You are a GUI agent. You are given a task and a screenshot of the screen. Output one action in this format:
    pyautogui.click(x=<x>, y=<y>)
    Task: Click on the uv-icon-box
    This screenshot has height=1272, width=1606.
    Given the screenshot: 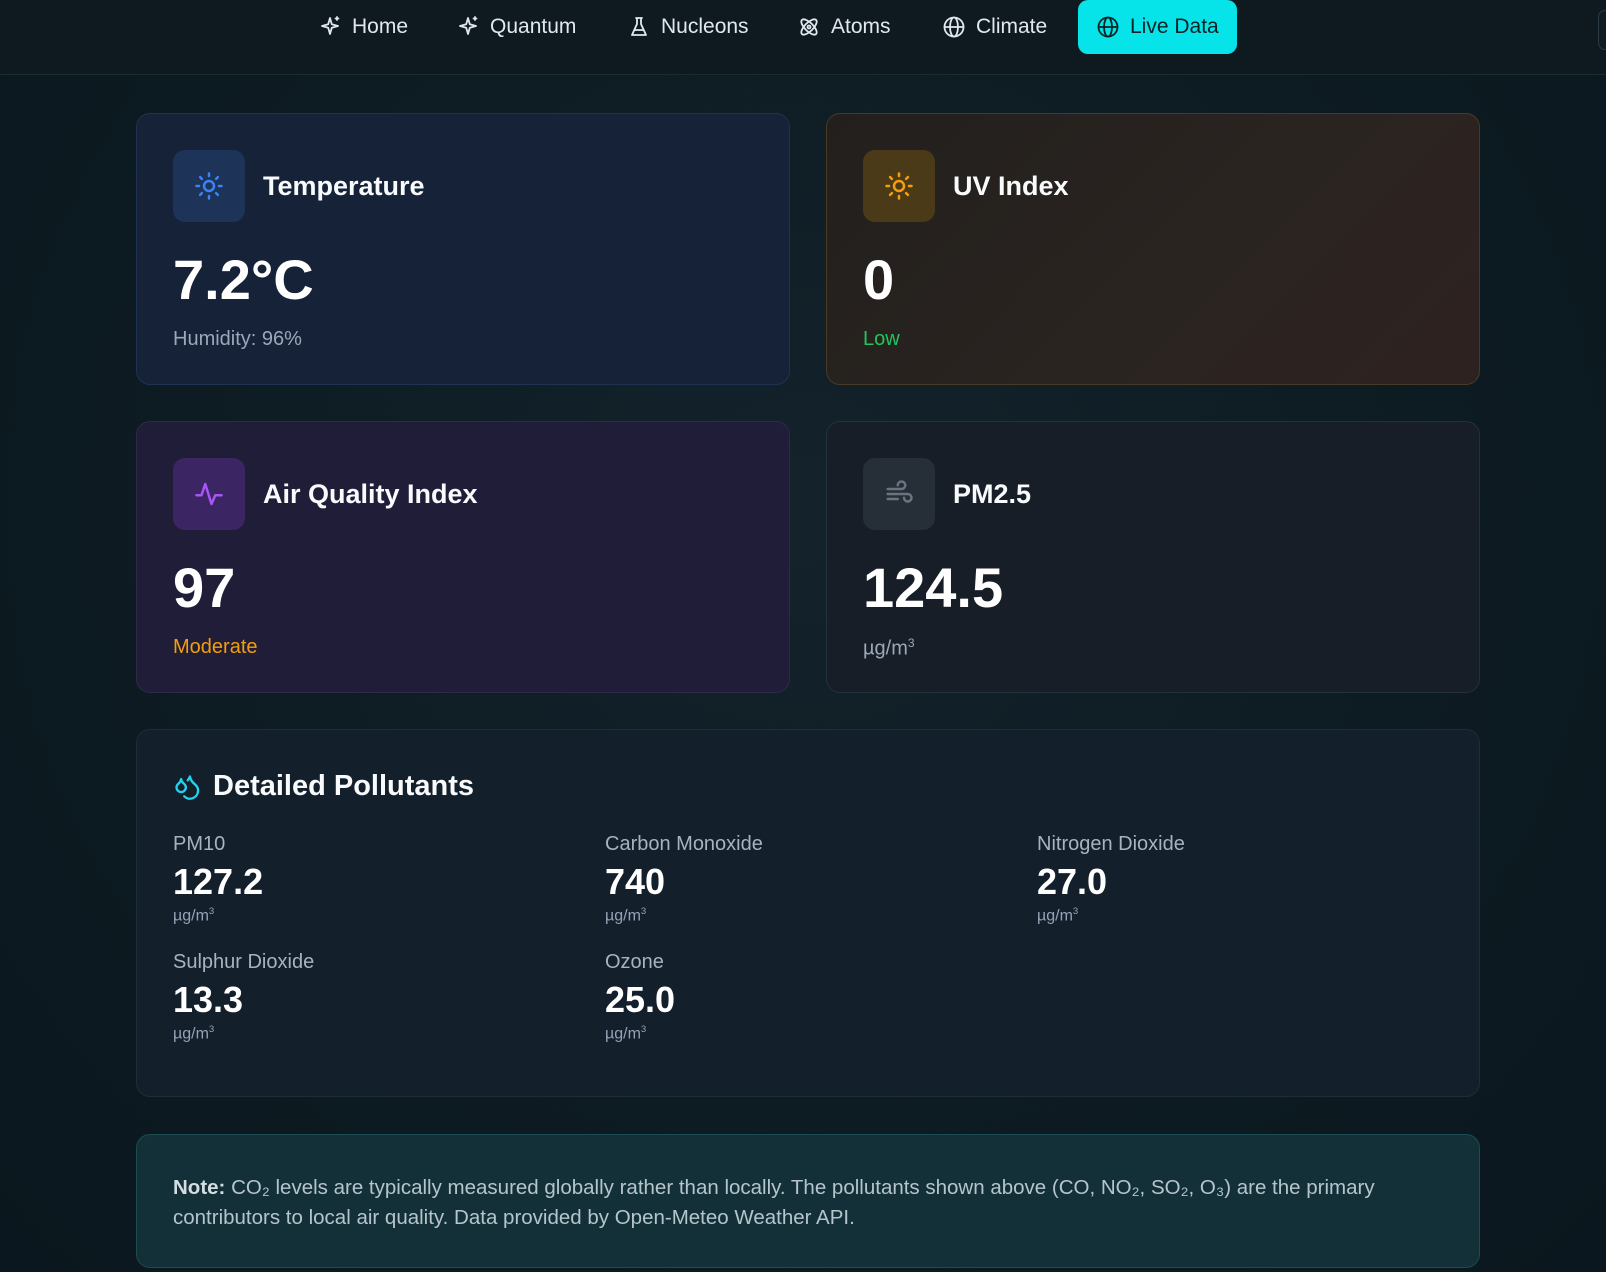 What is the action you would take?
    pyautogui.click(x=899, y=186)
    